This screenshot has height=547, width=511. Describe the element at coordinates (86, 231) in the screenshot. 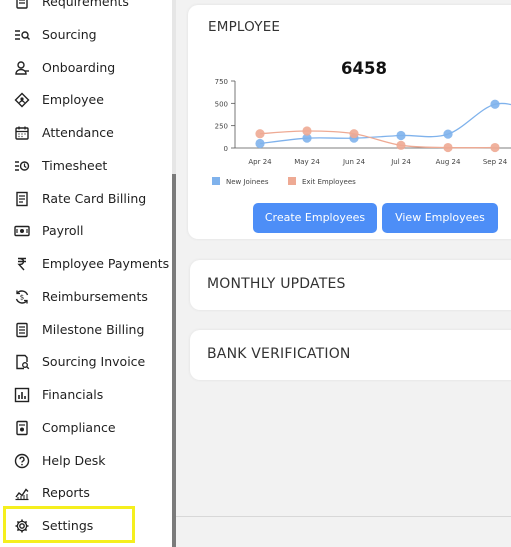

I see `sidebar-item-payroll: Payroll` at that location.